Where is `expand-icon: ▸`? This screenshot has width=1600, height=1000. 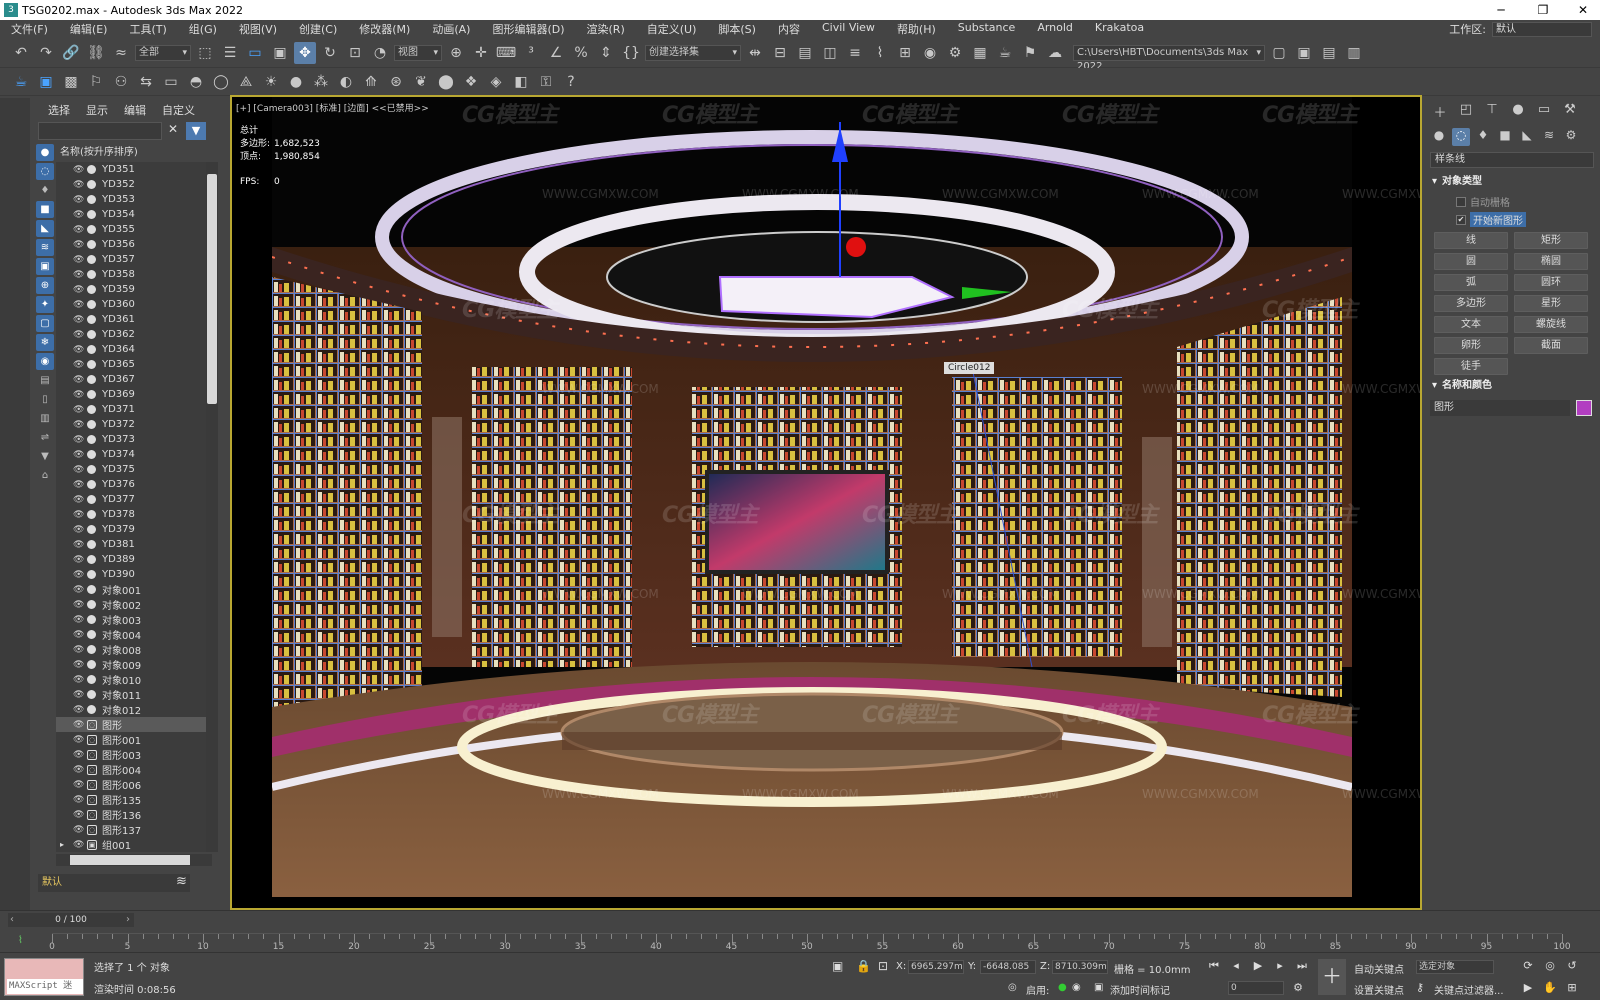
expand-icon: ▸ is located at coordinates (62, 844).